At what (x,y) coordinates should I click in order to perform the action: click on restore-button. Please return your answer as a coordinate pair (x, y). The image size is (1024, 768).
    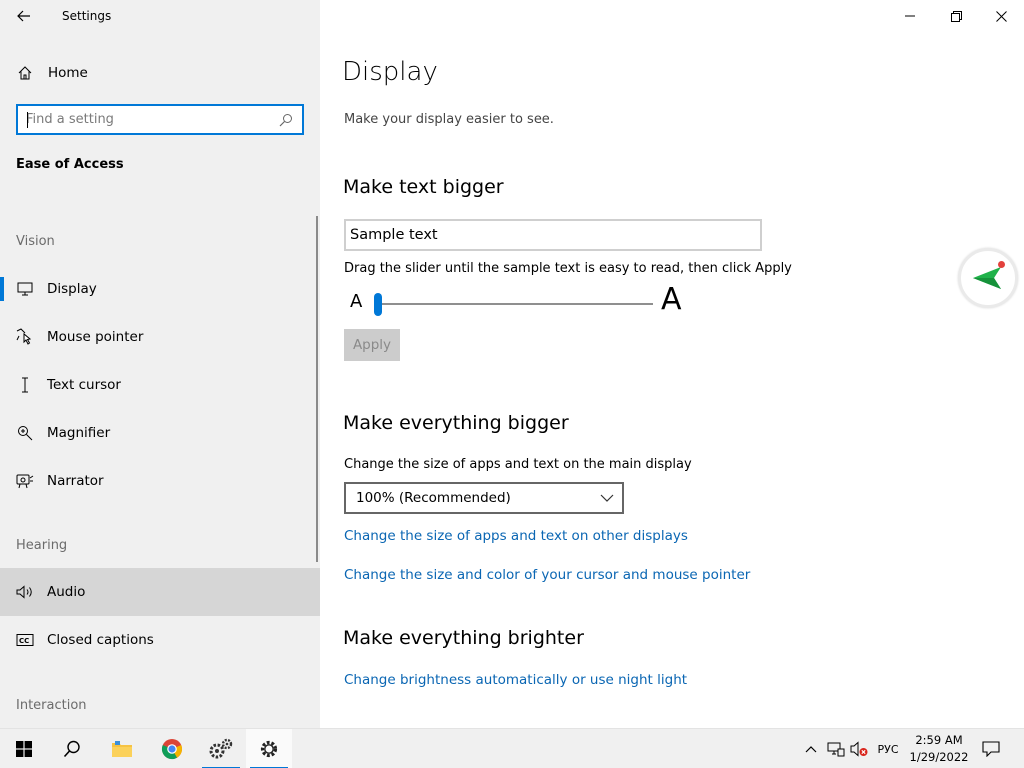
    Looking at the image, I should click on (956, 16).